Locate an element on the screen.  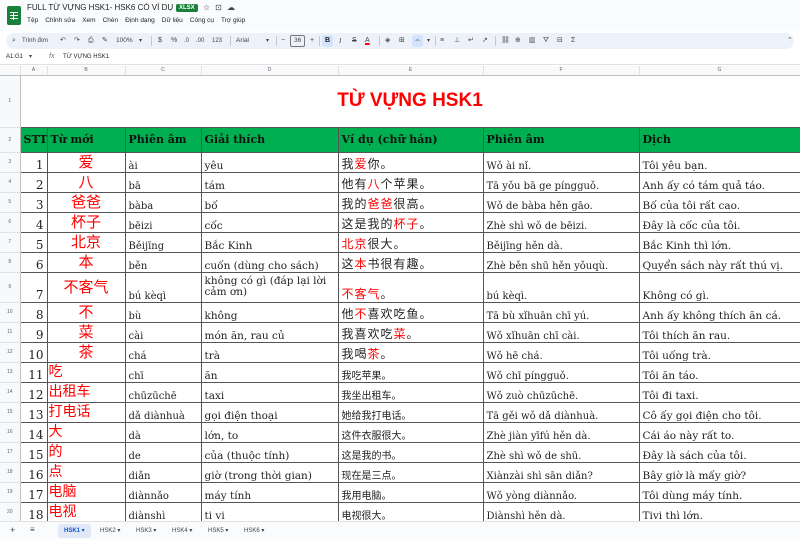
new-word-cell: 菜 is located at coordinates (86, 332).